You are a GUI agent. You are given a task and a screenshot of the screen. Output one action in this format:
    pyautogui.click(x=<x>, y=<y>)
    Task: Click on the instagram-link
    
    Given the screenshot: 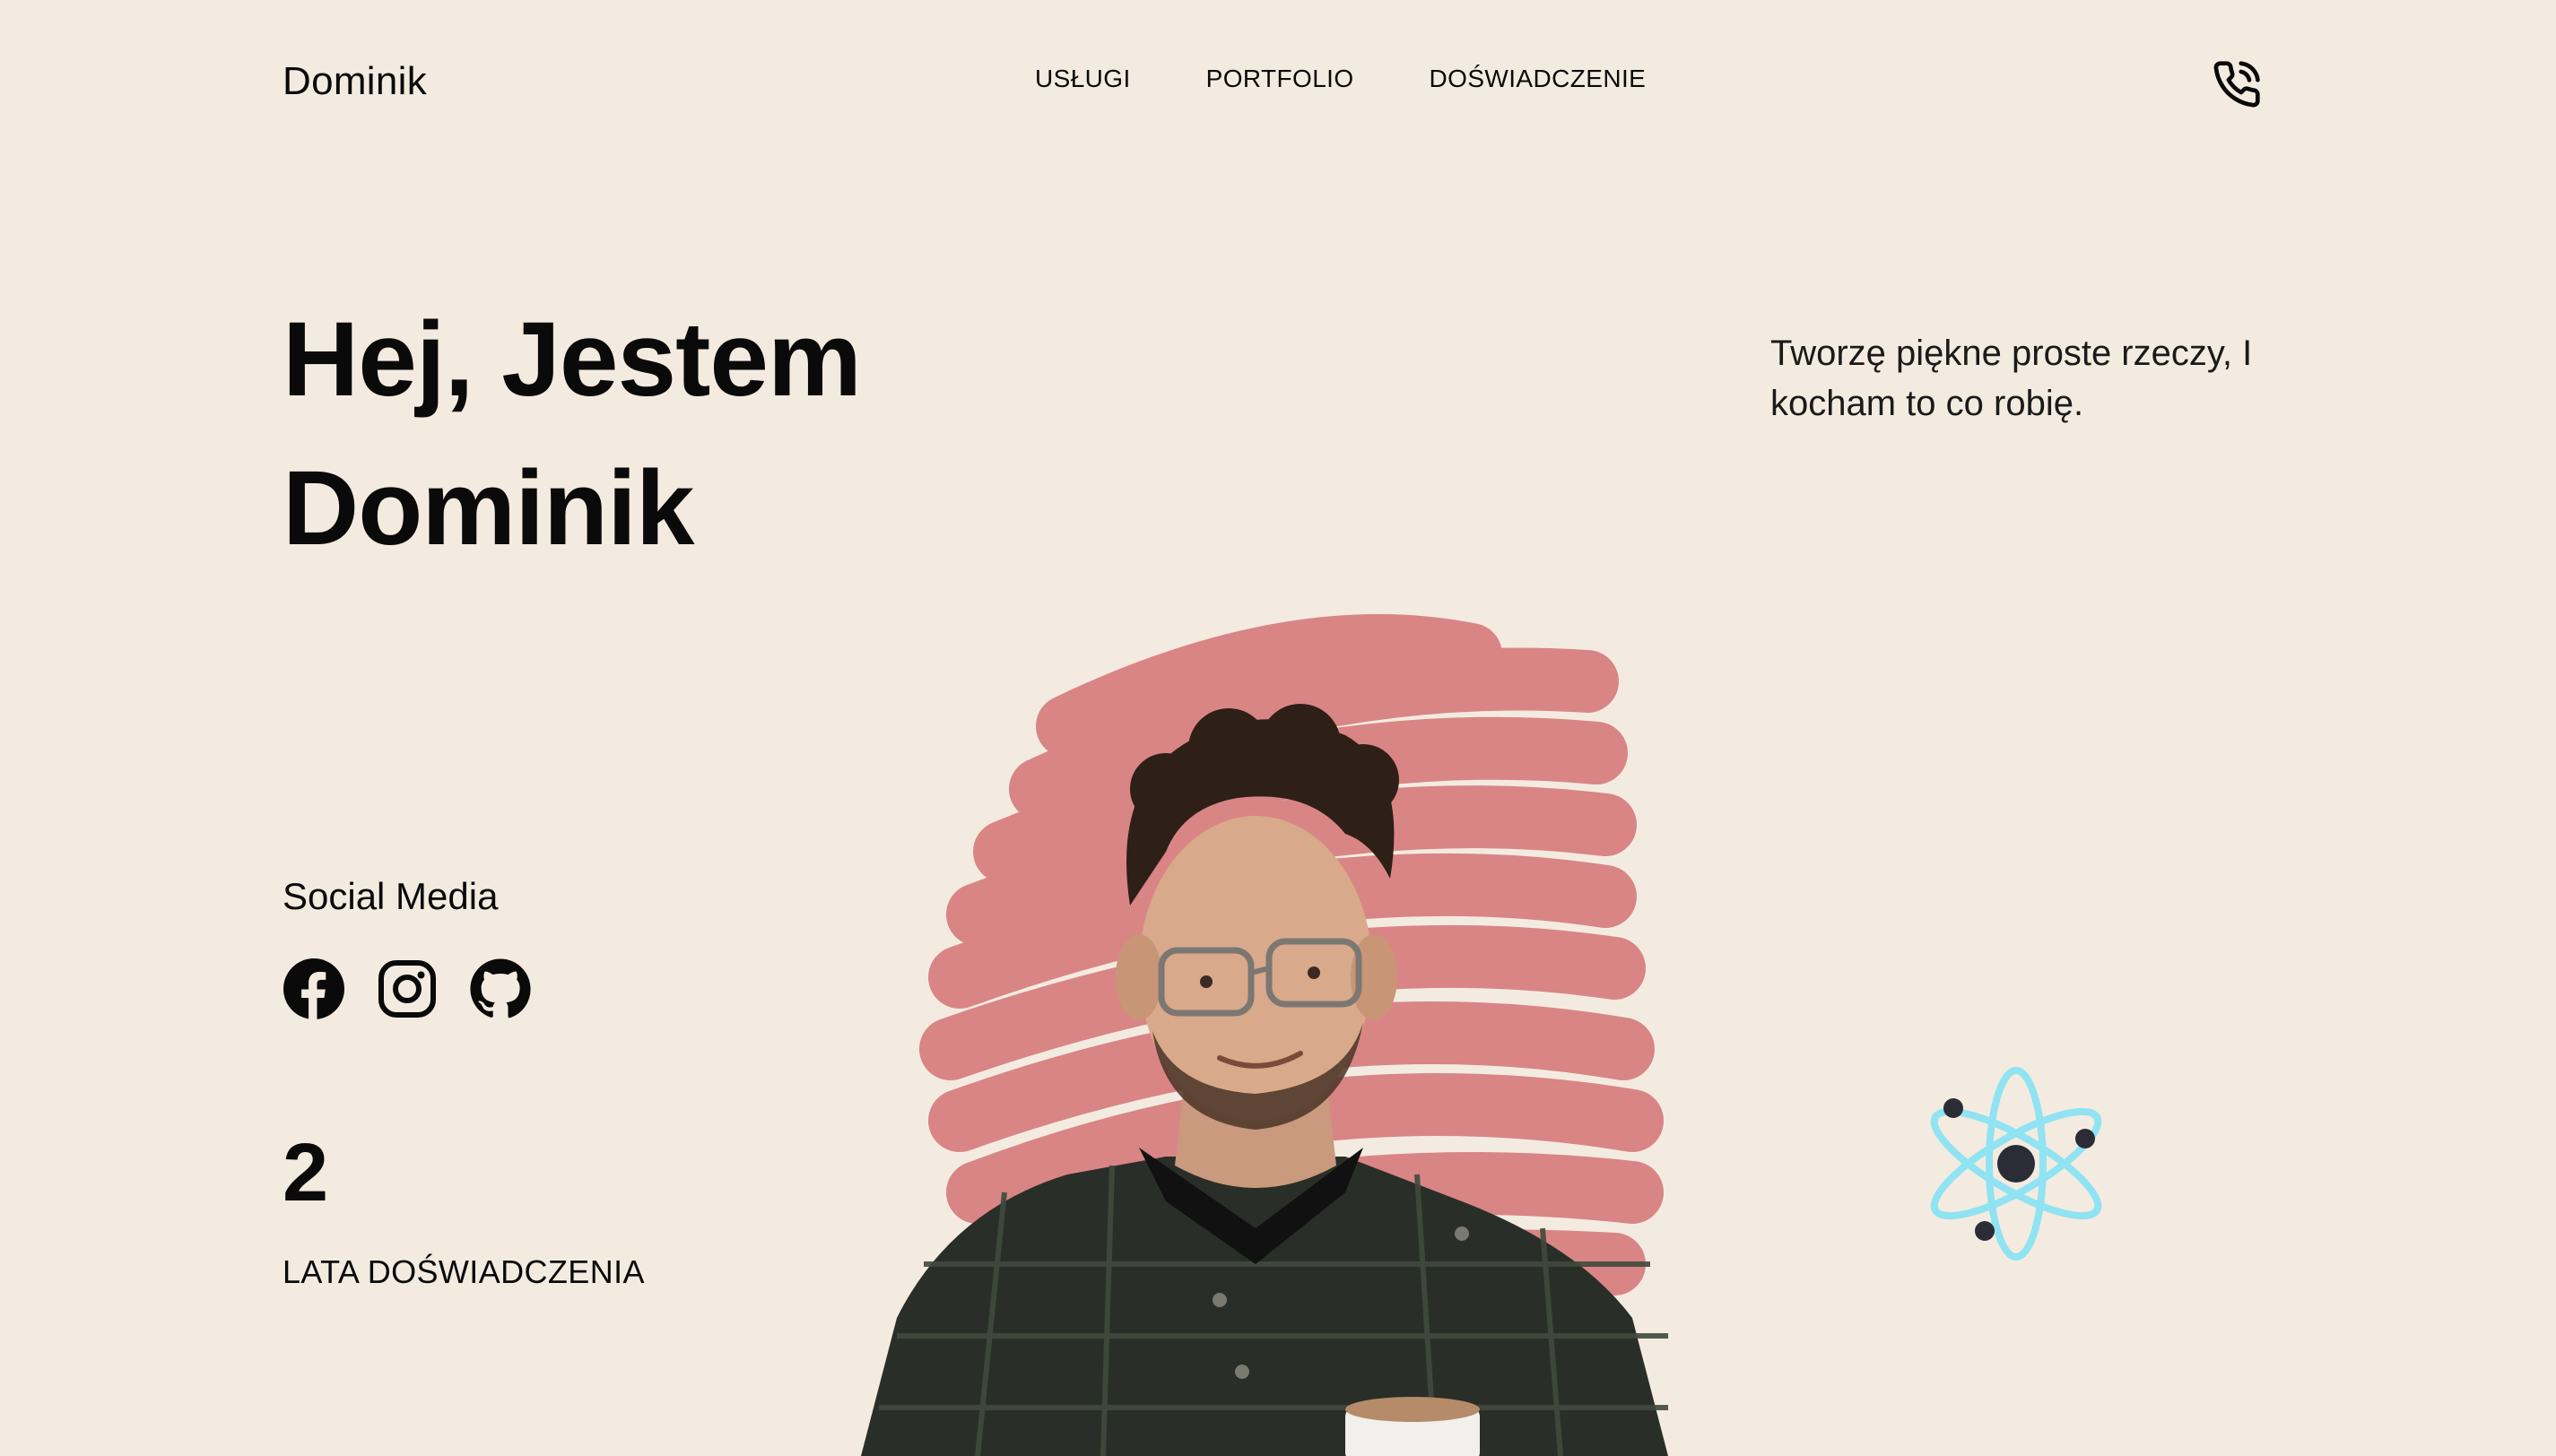 What is the action you would take?
    pyautogui.click(x=407, y=989)
    